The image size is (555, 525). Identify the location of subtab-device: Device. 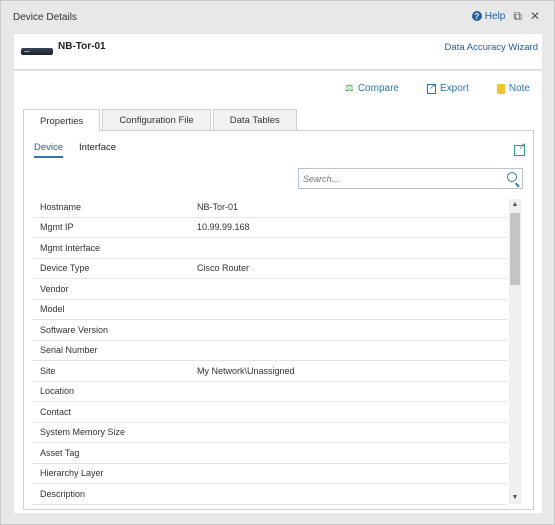
(49, 150).